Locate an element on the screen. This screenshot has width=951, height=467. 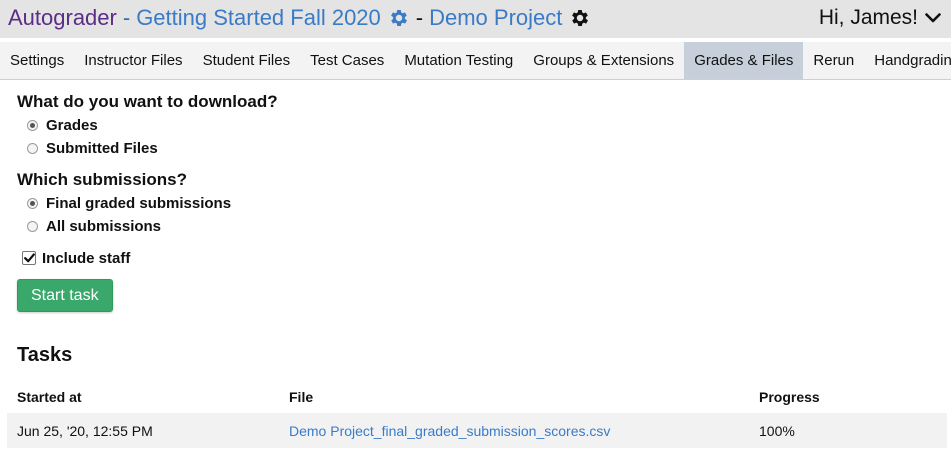
radio-label: Grades is located at coordinates (72, 125).